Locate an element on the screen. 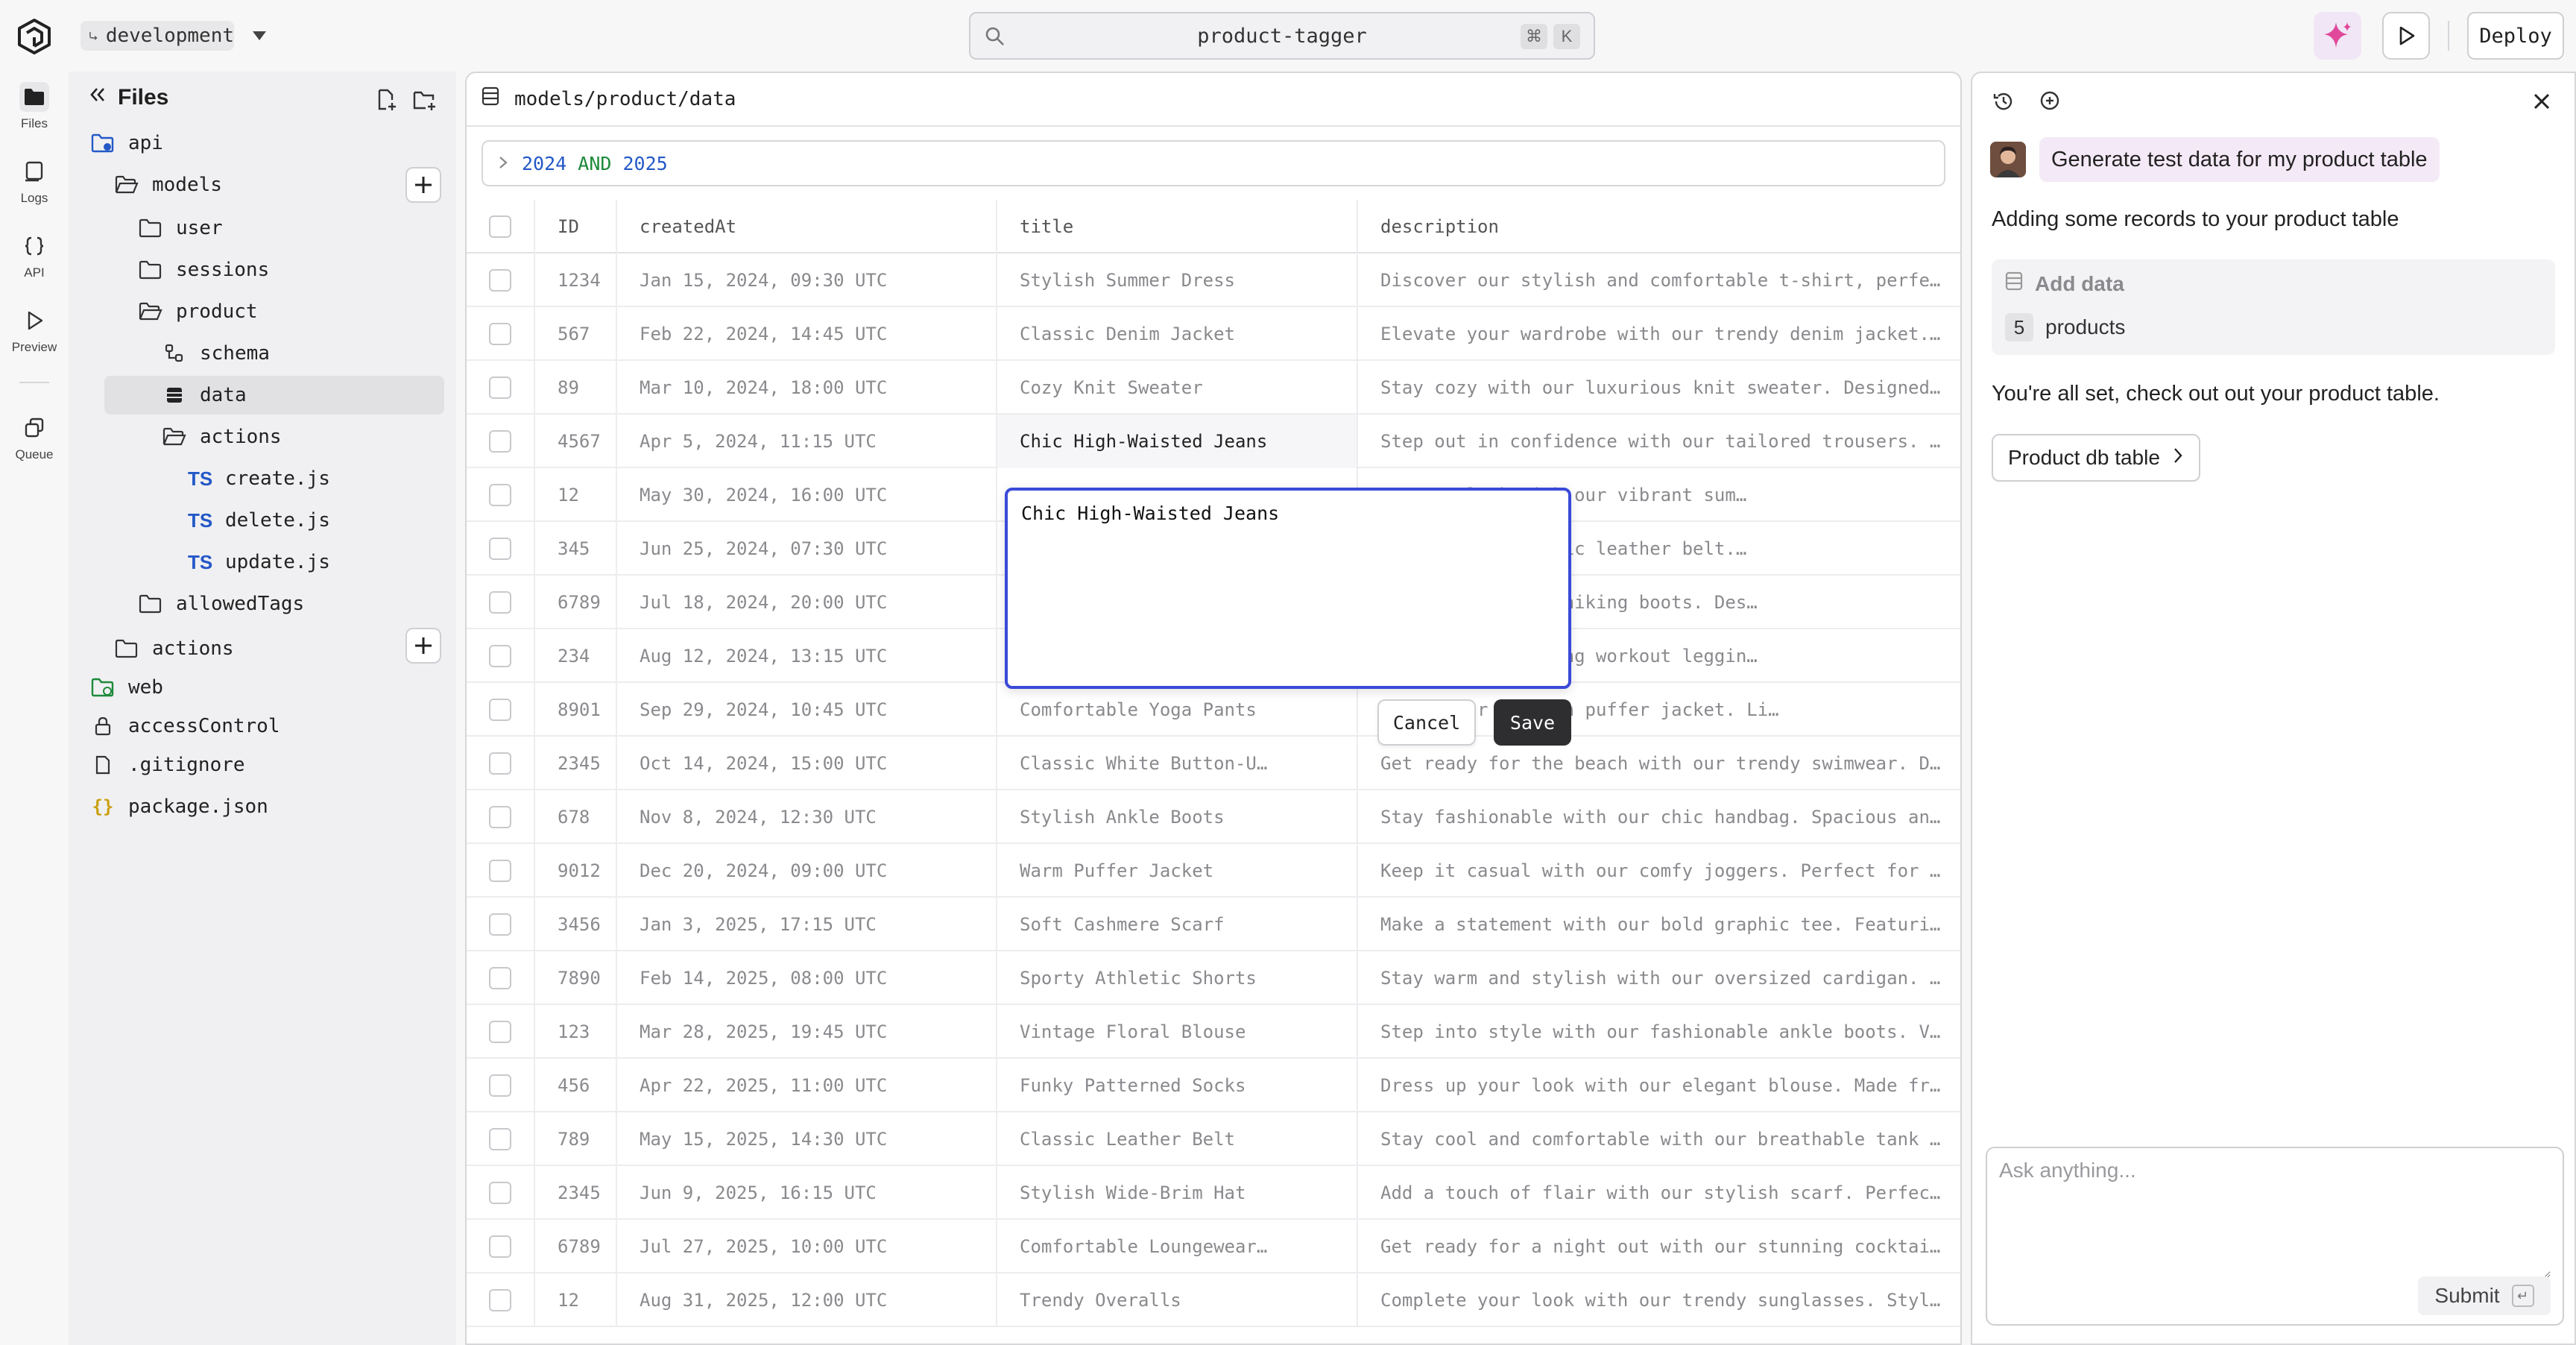  rail-item-preview: Preview is located at coordinates (35, 330).